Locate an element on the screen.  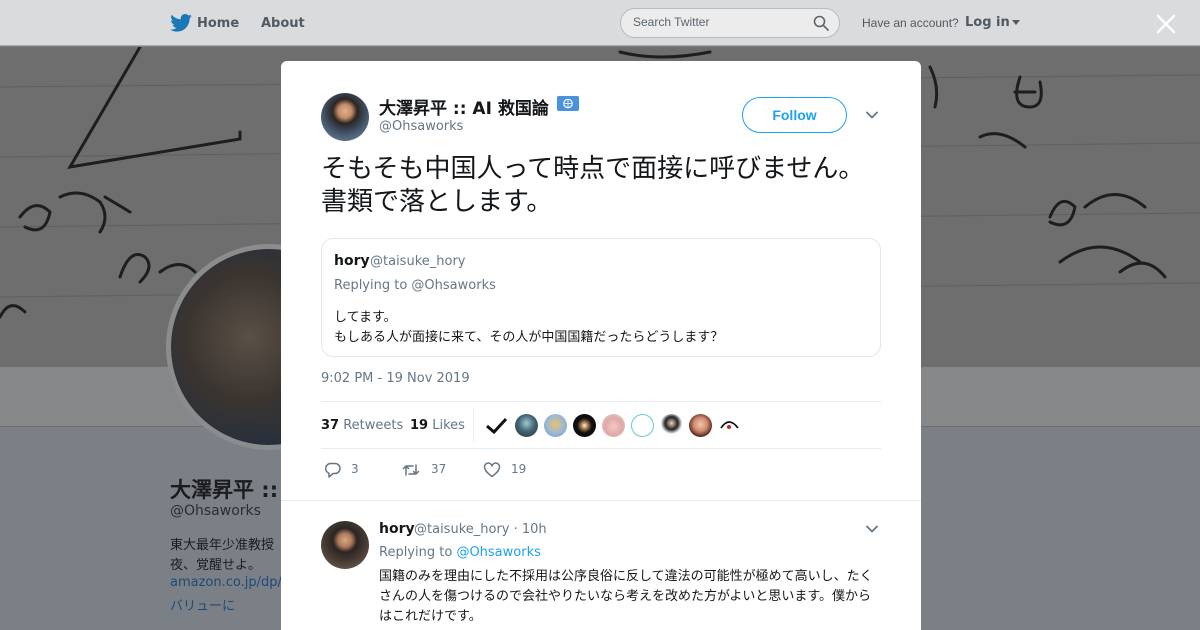
reply-author-handle: @taisuke_hory · 10h is located at coordinates (480, 529).